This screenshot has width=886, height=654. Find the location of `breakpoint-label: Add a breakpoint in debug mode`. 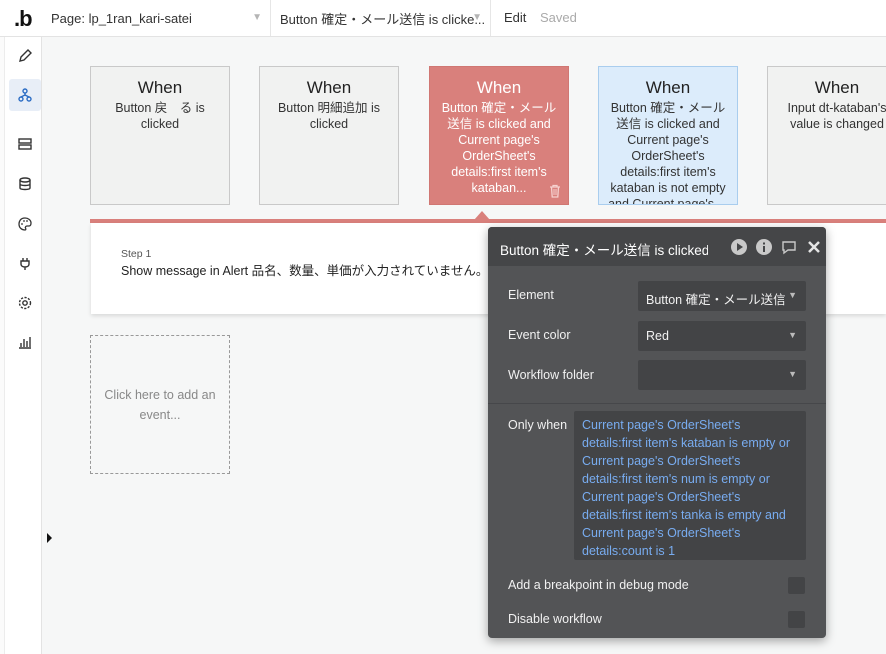

breakpoint-label: Add a breakpoint in debug mode is located at coordinates (598, 585).